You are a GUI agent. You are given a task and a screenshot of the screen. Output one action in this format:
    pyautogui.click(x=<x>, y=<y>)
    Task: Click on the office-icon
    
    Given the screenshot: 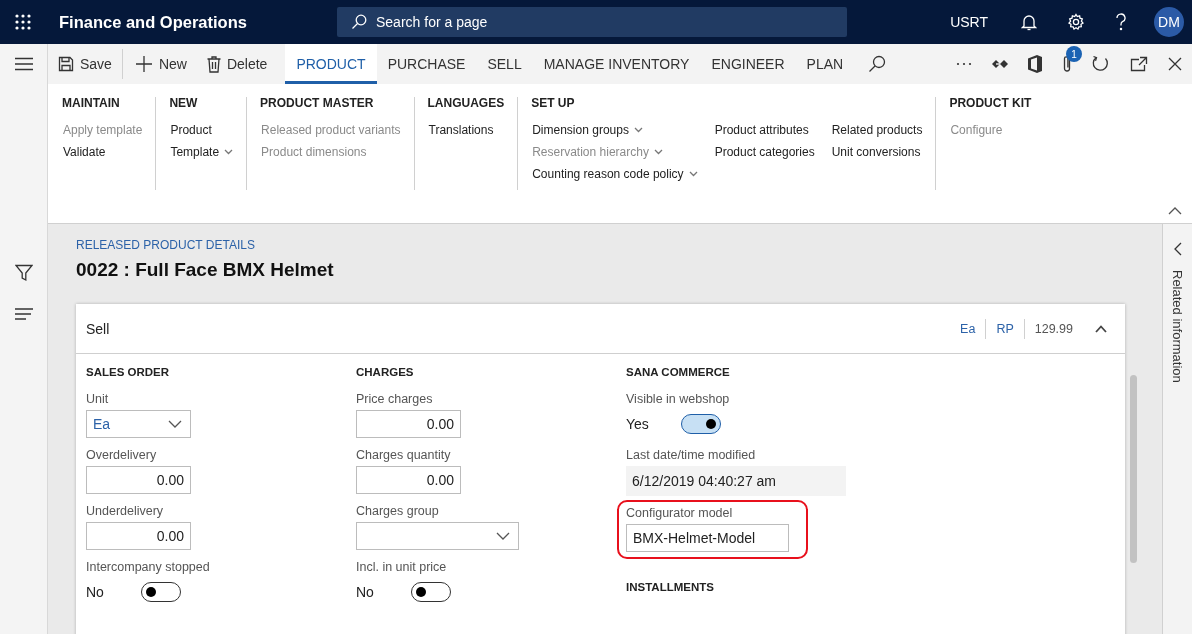 What is the action you would take?
    pyautogui.click(x=1035, y=64)
    